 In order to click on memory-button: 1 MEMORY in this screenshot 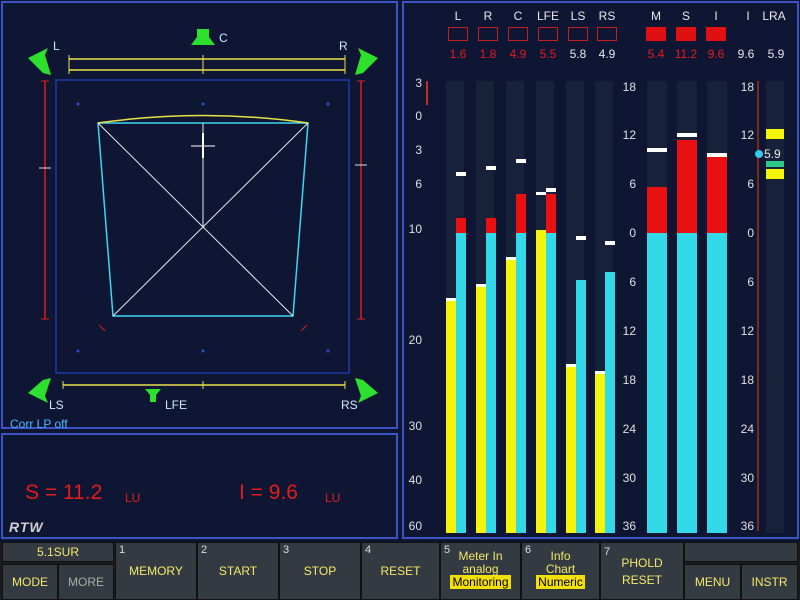, I will do `click(156, 571)`.